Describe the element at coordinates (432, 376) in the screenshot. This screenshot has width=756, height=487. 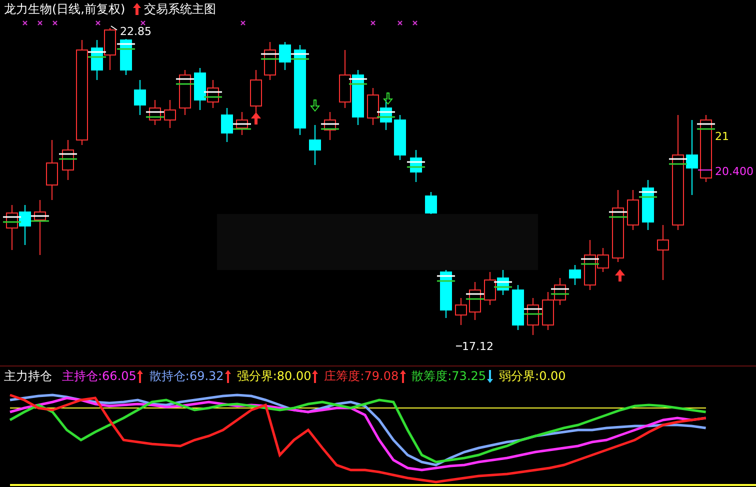
I see `indicator-label: 散筹度:` at that location.